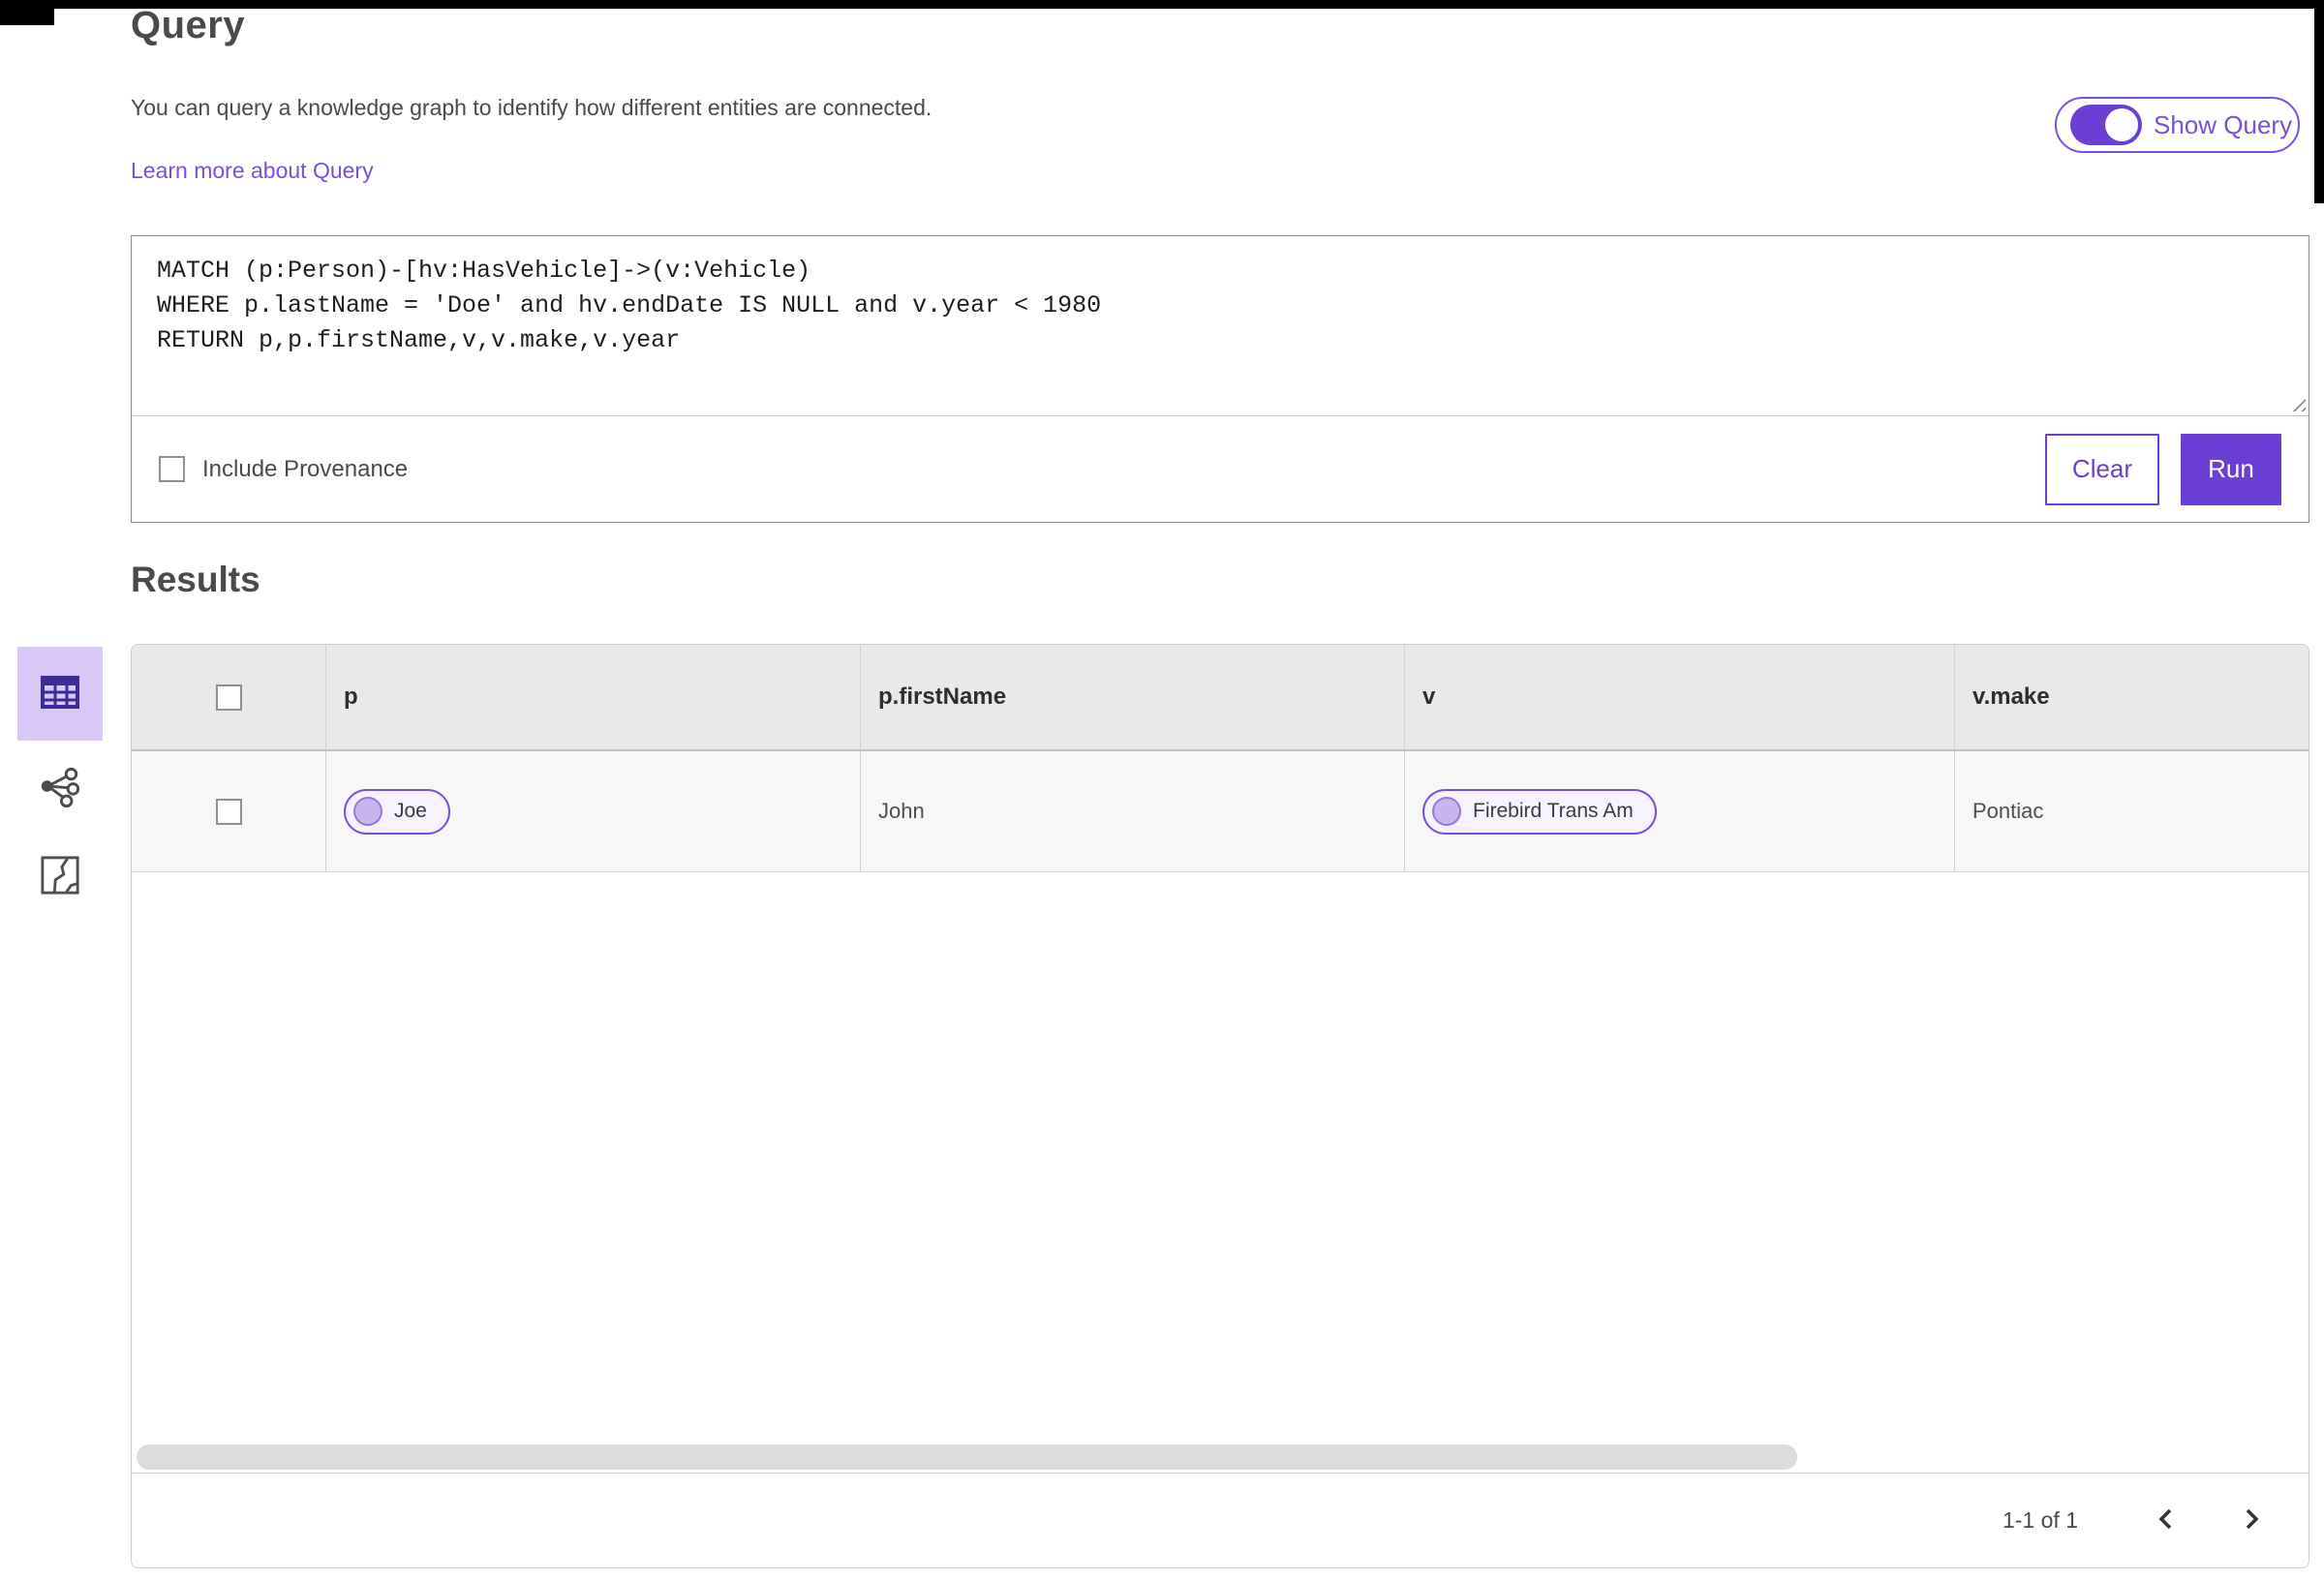  I want to click on window-frame-right, so click(2319, 101).